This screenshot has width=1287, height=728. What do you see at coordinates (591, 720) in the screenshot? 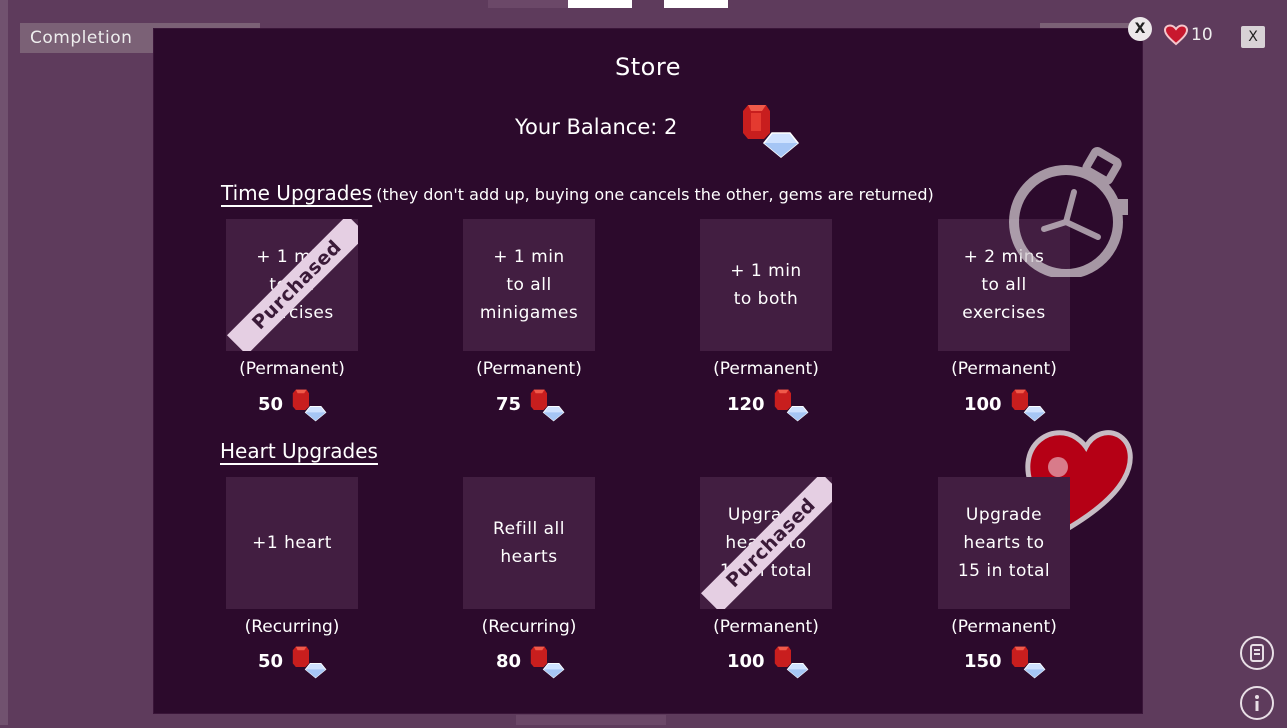
I see `bottom-tab` at bounding box center [591, 720].